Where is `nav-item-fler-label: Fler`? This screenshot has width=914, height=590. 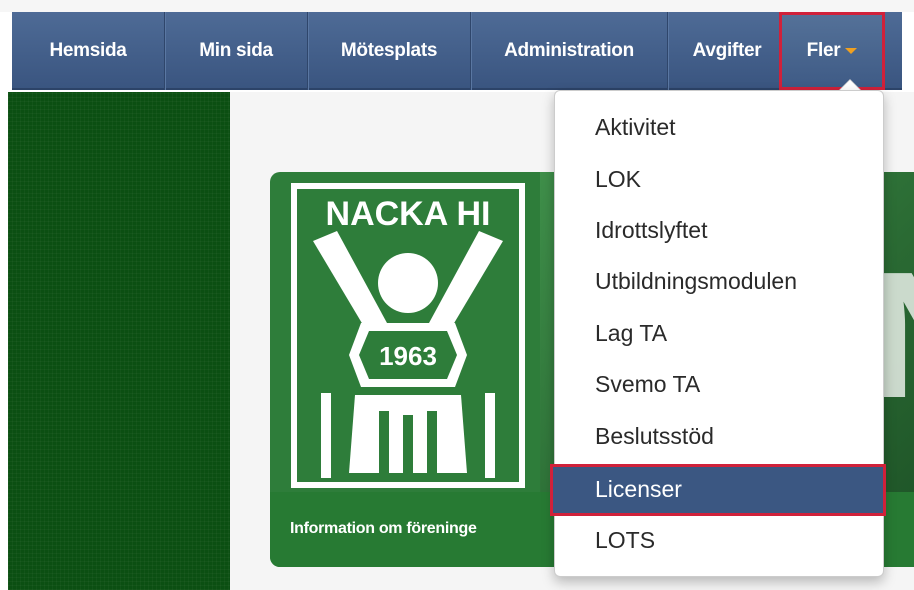
nav-item-fler-label: Fler is located at coordinates (823, 50).